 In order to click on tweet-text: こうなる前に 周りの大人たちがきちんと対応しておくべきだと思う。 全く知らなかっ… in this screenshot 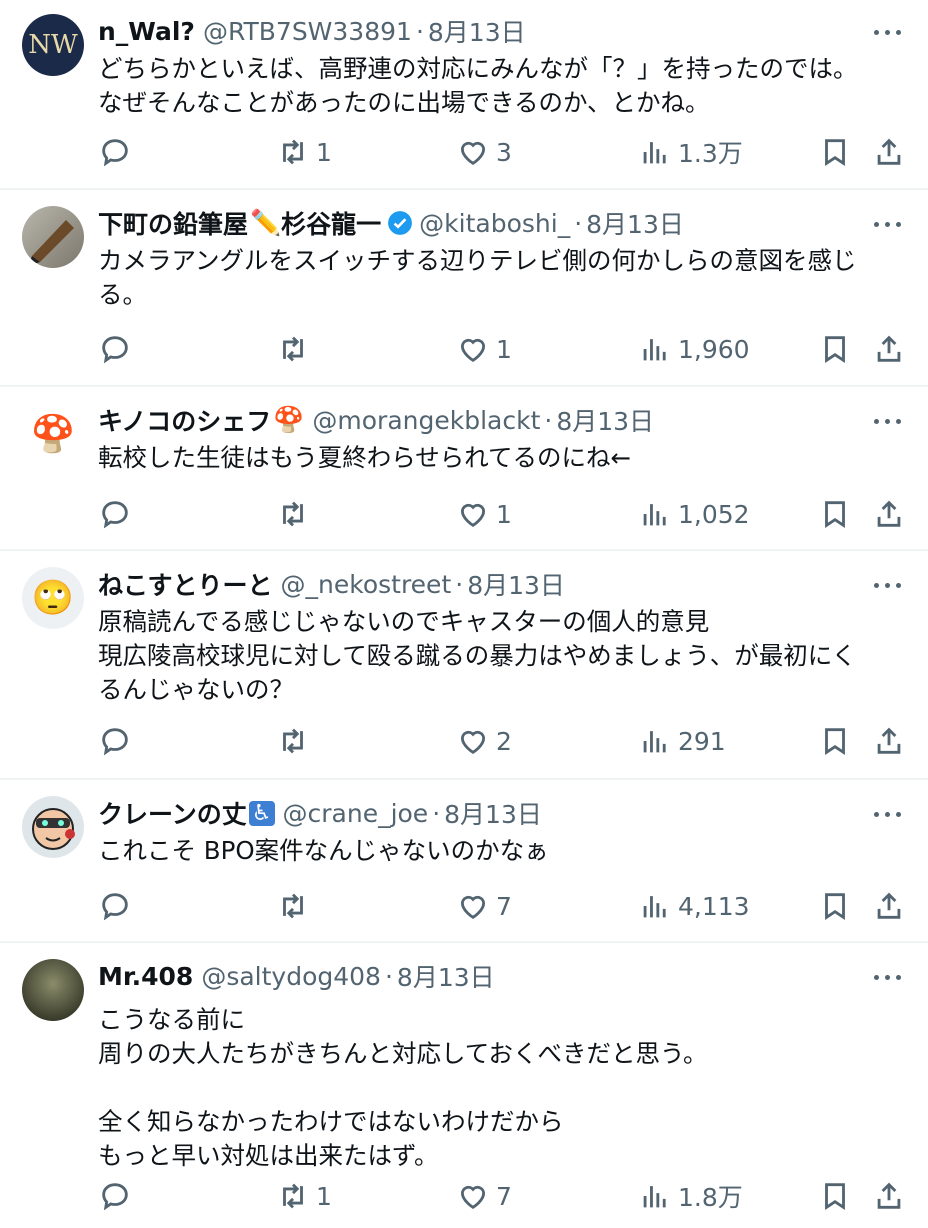, I will do `click(503, 1088)`.